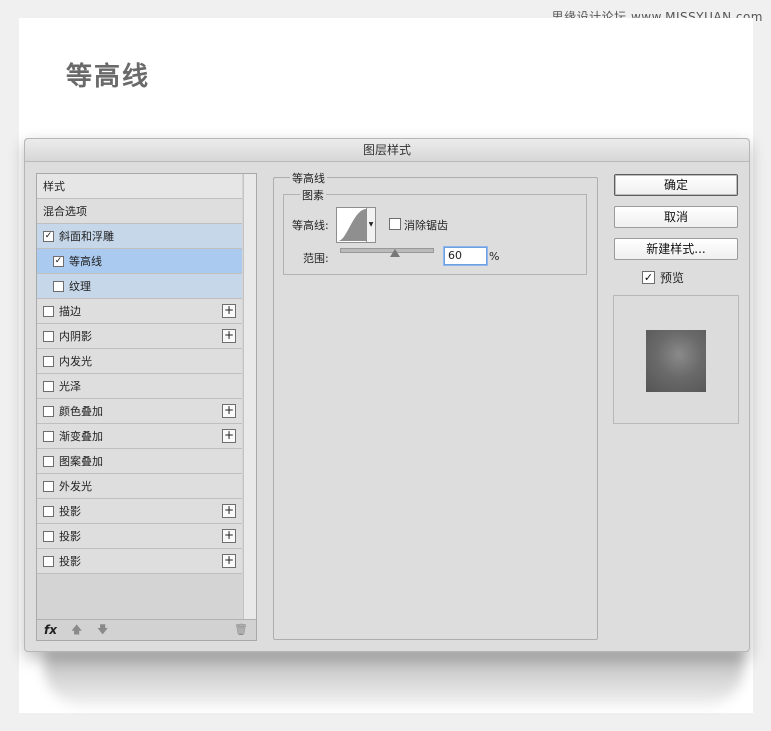 The width and height of the screenshot is (771, 731). What do you see at coordinates (50, 630) in the screenshot?
I see `fx-button: fx` at bounding box center [50, 630].